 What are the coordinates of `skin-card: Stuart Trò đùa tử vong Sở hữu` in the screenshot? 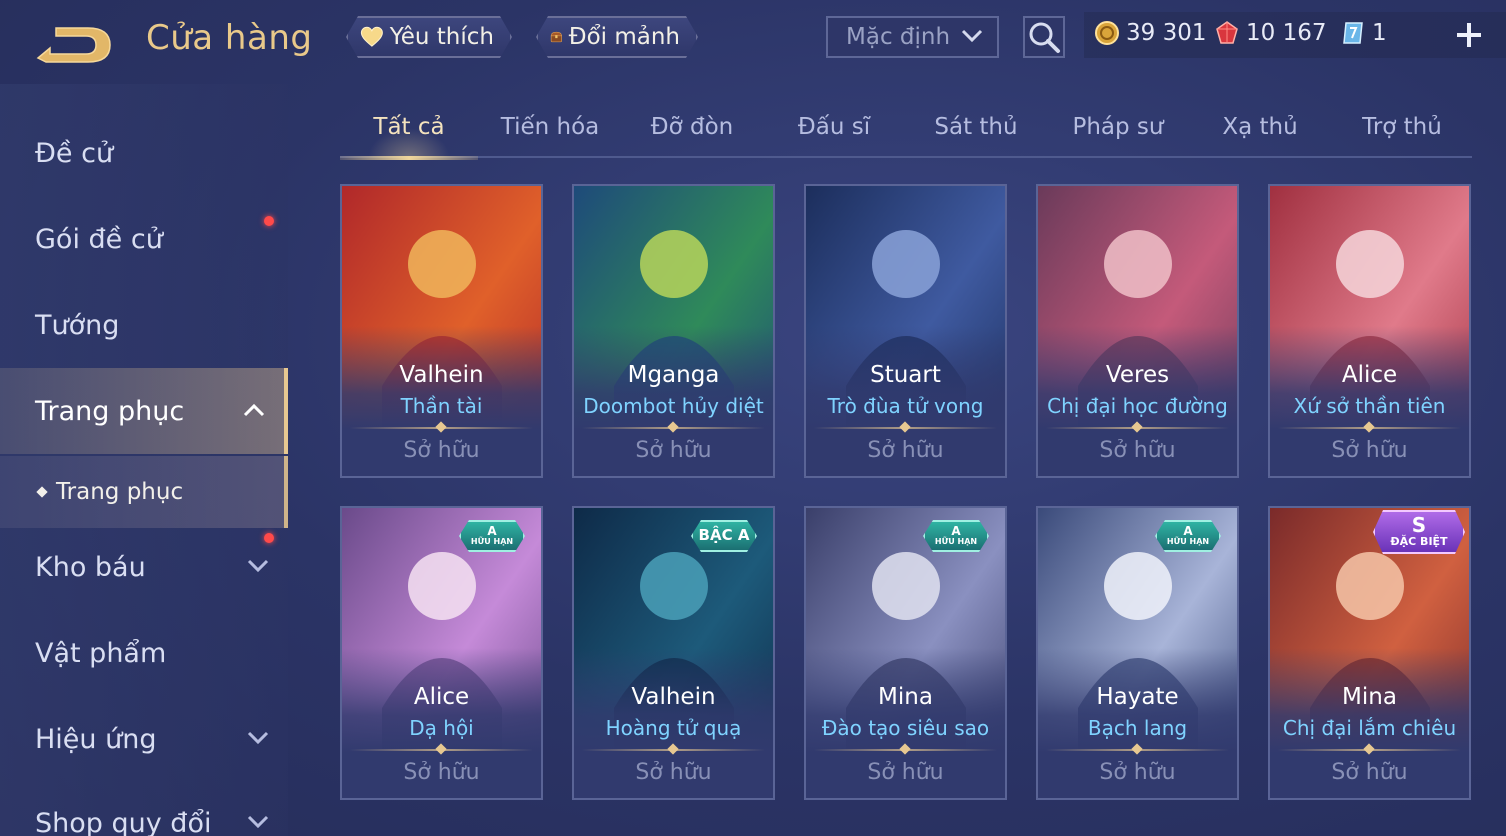 It's located at (905, 331).